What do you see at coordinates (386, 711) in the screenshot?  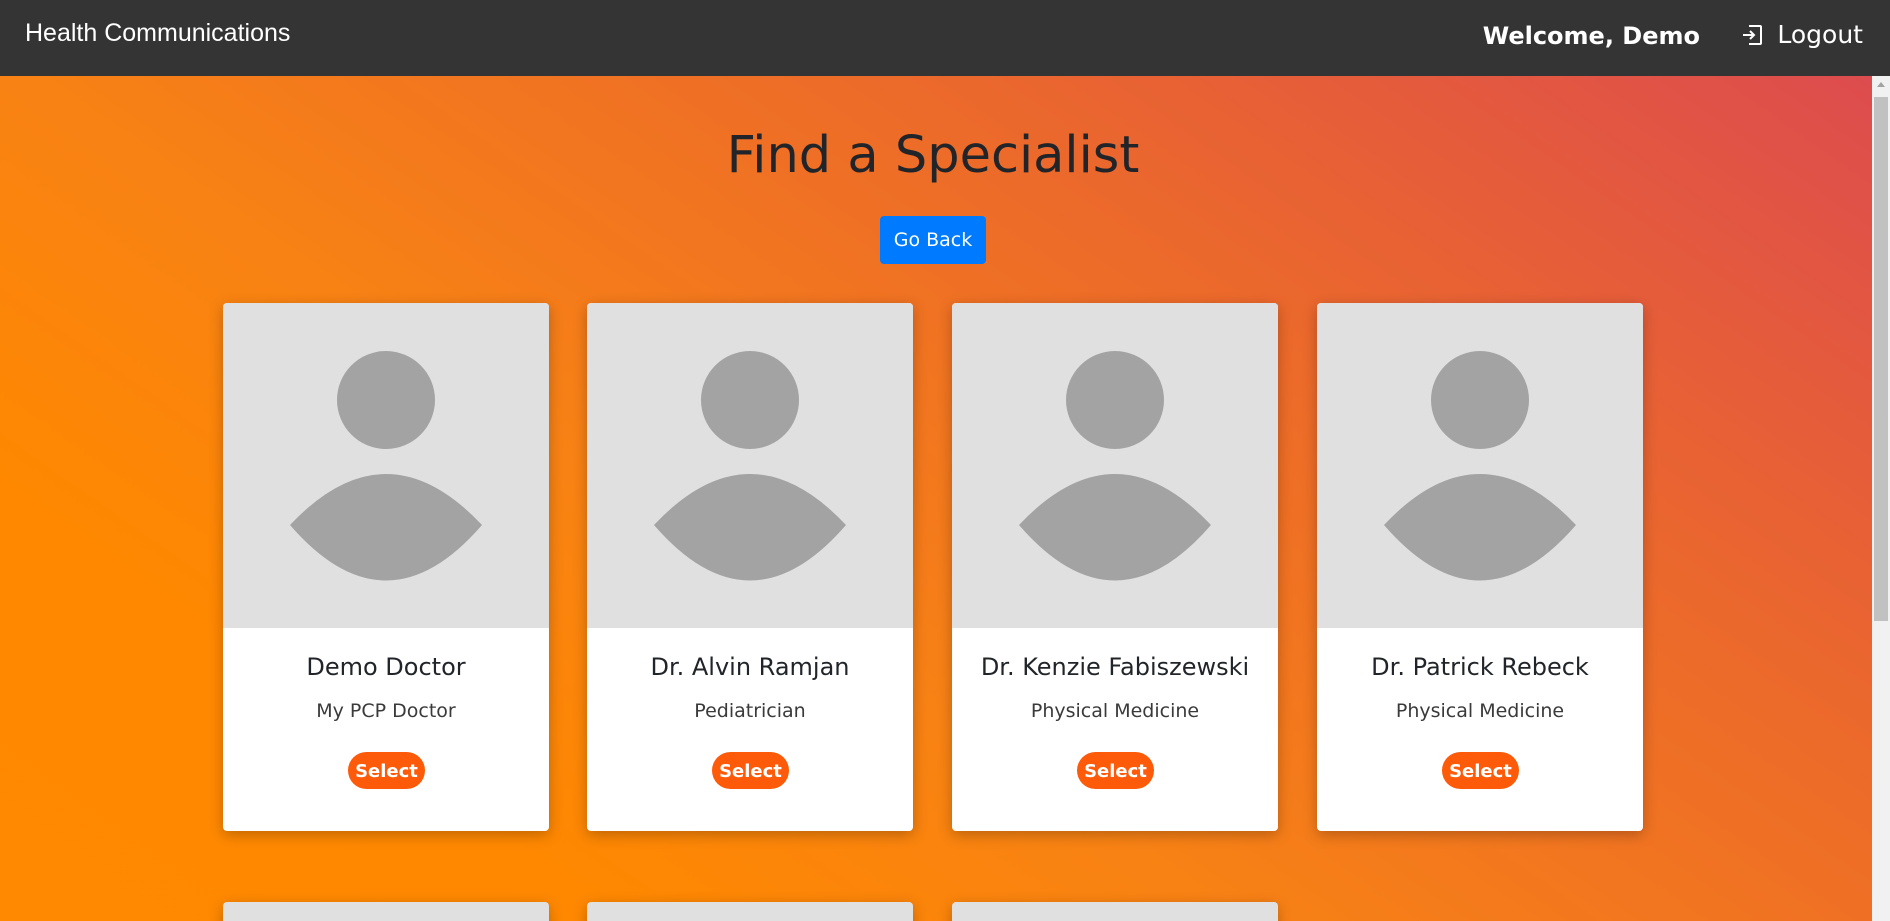 I see `doctor-specialty: My PCP Doctor` at bounding box center [386, 711].